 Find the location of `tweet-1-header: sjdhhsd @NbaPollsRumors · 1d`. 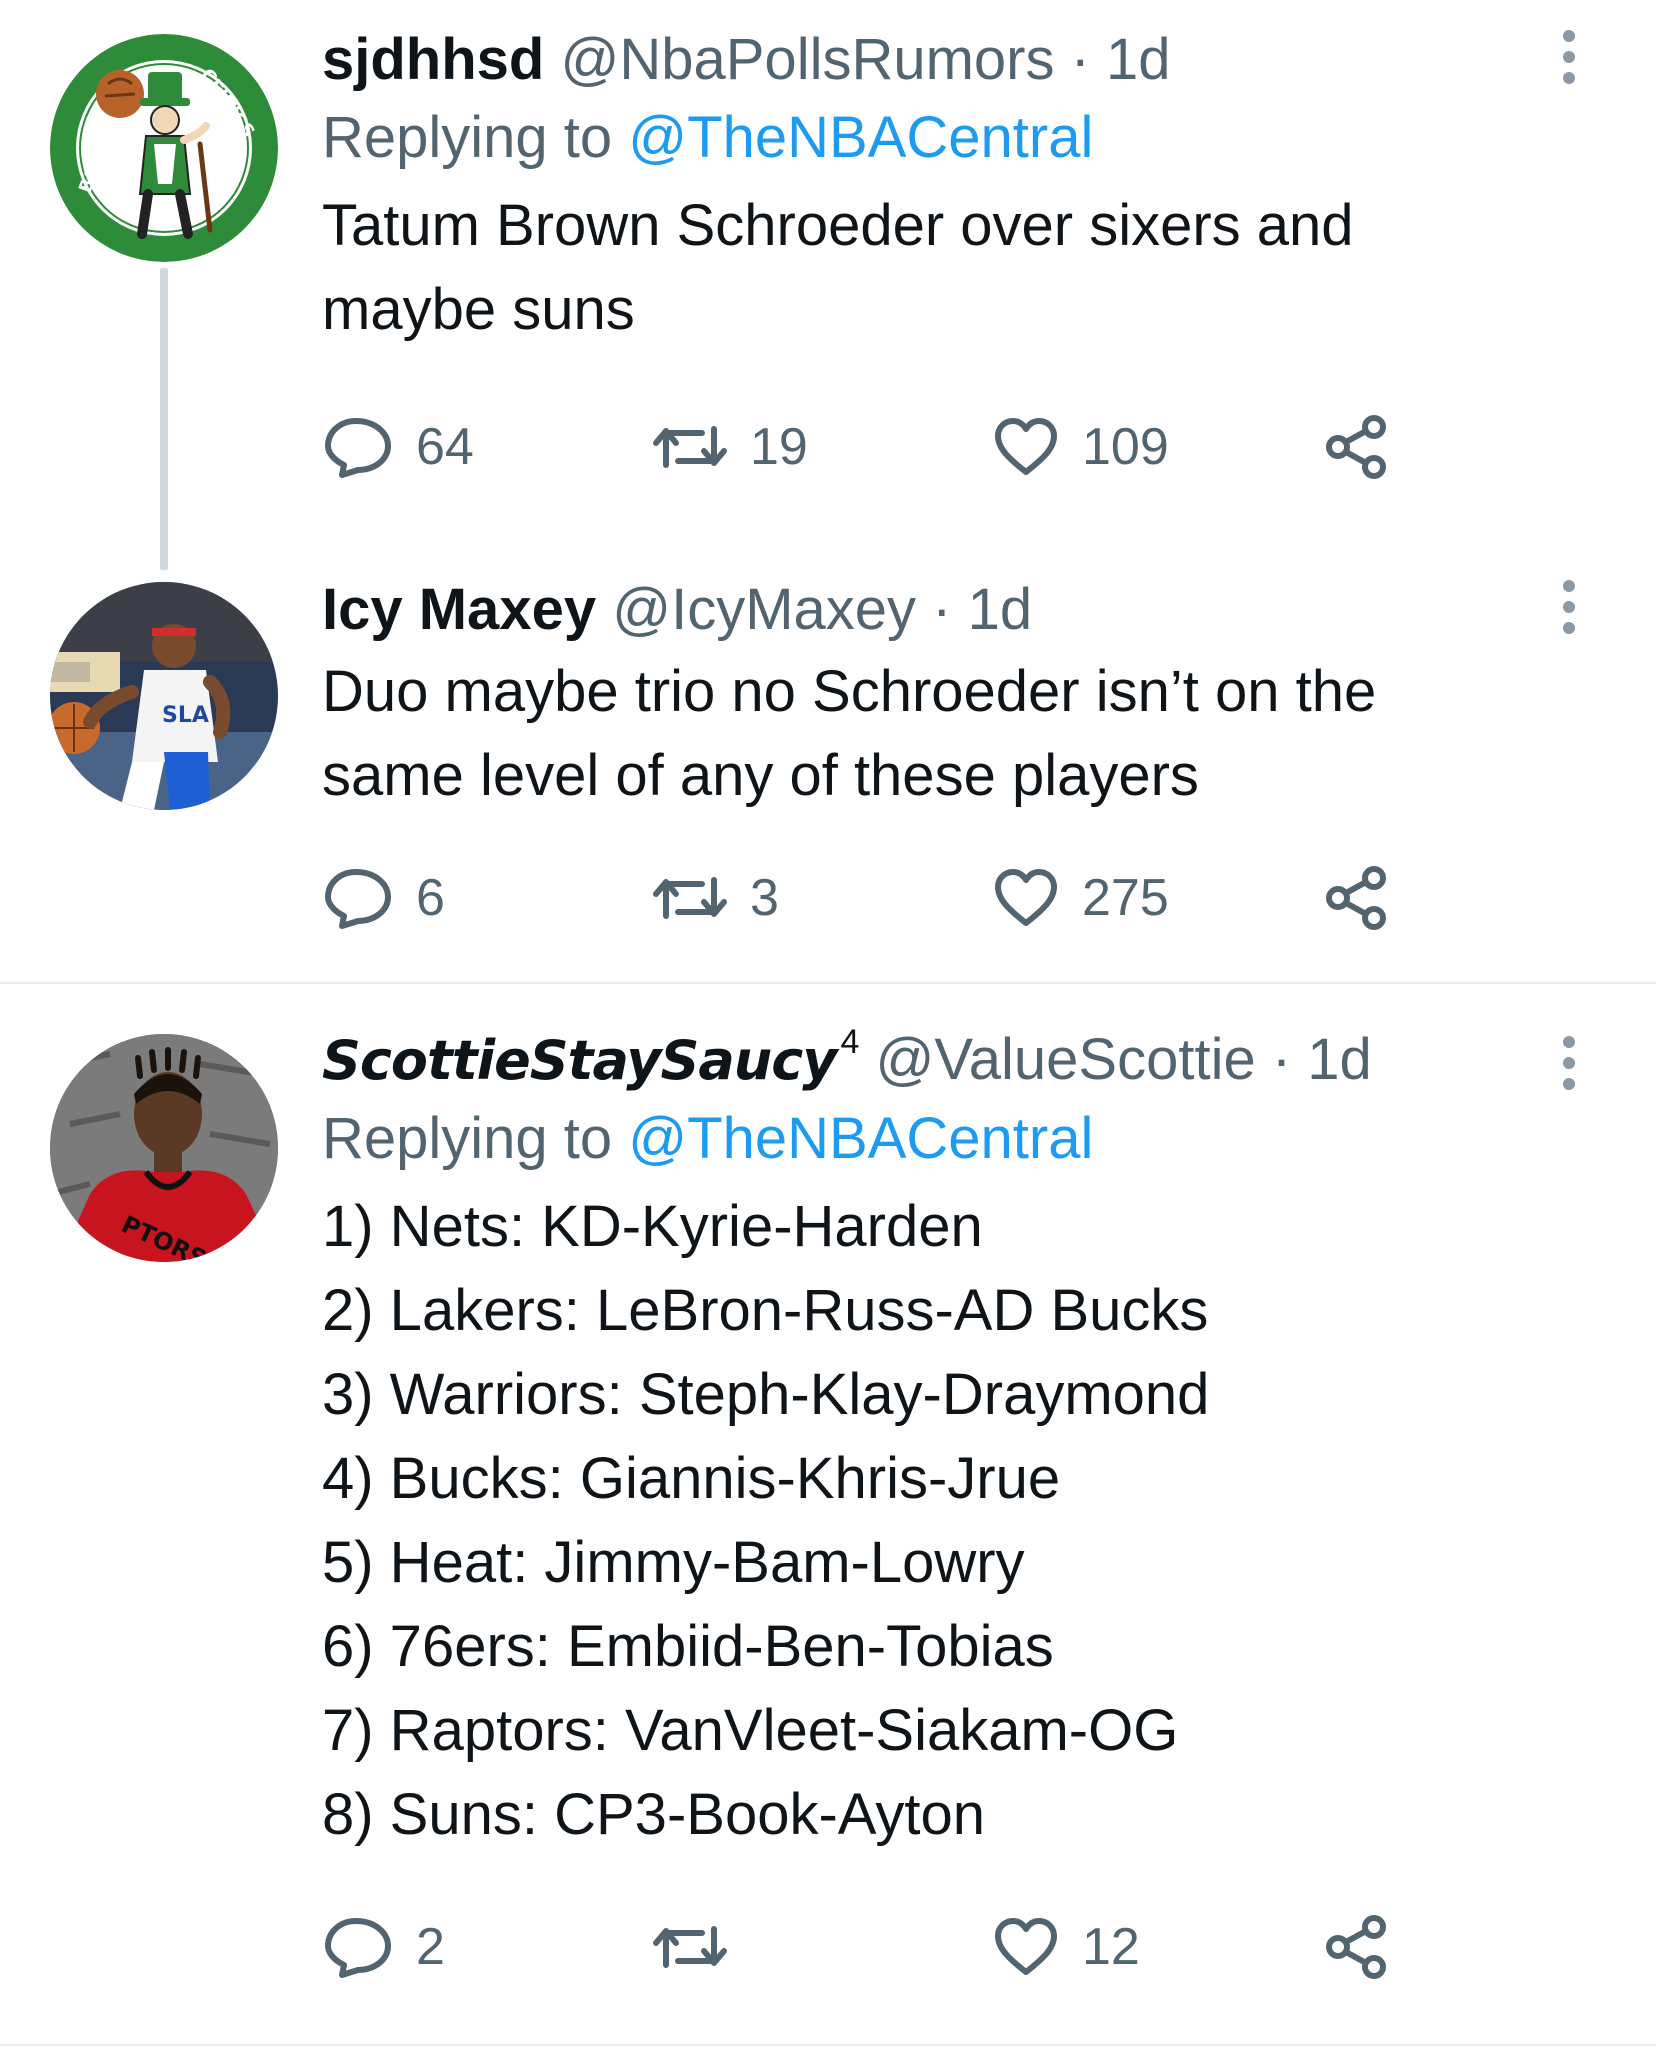

tweet-1-header: sjdhhsd @NbaPollsRumors · 1d is located at coordinates (922, 60).